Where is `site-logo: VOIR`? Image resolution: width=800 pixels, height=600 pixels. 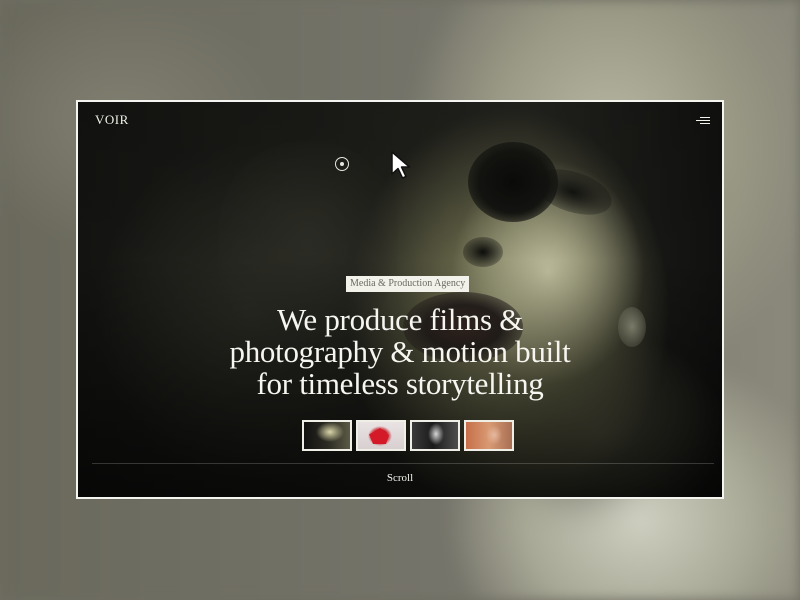
site-logo: VOIR is located at coordinates (112, 120).